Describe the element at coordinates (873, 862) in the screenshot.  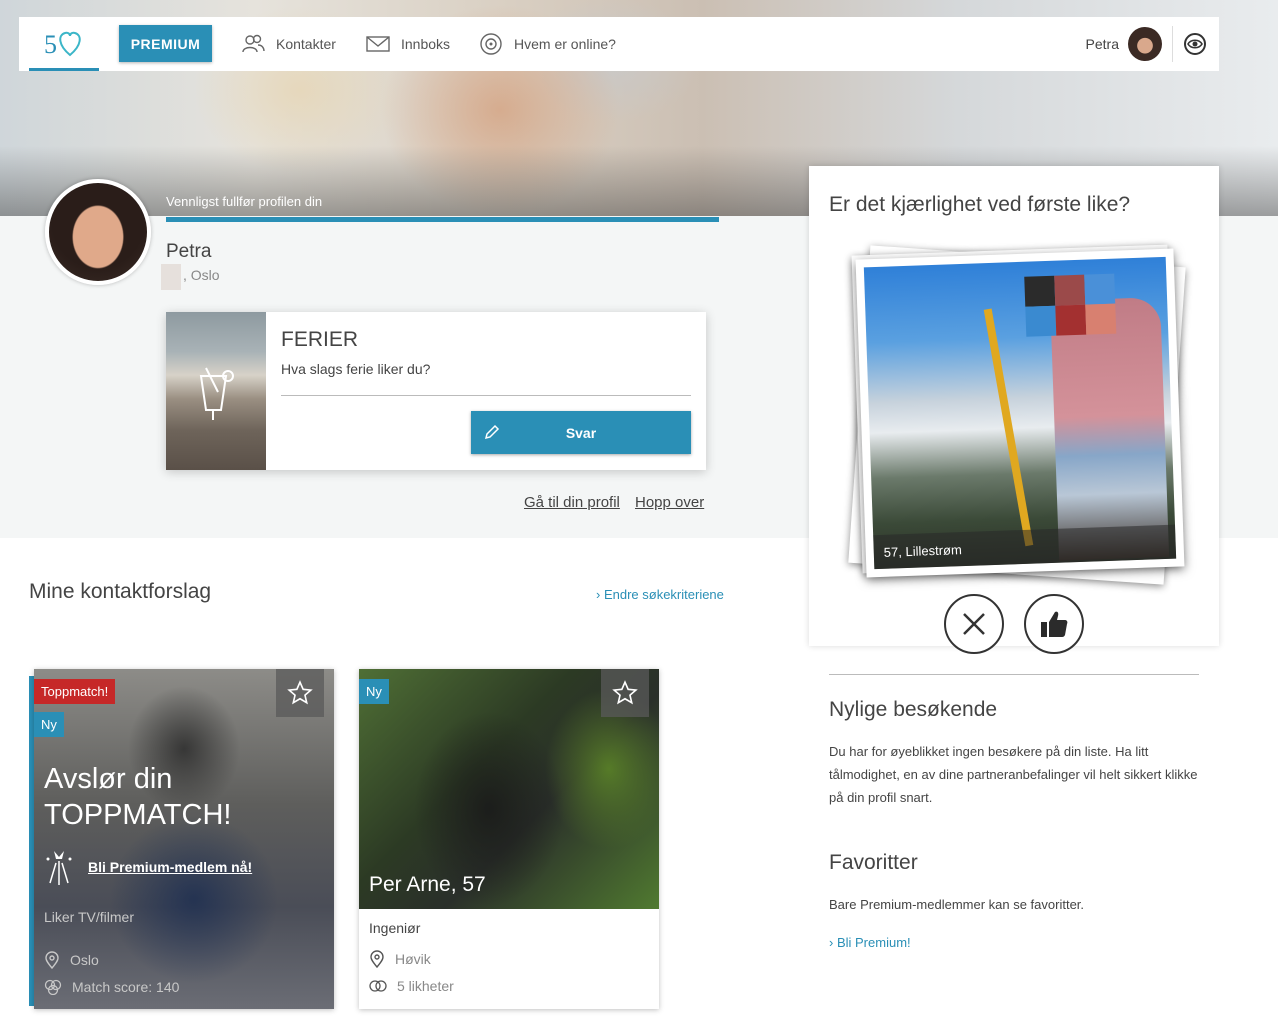
I see `favorites-title: Favoritter` at that location.